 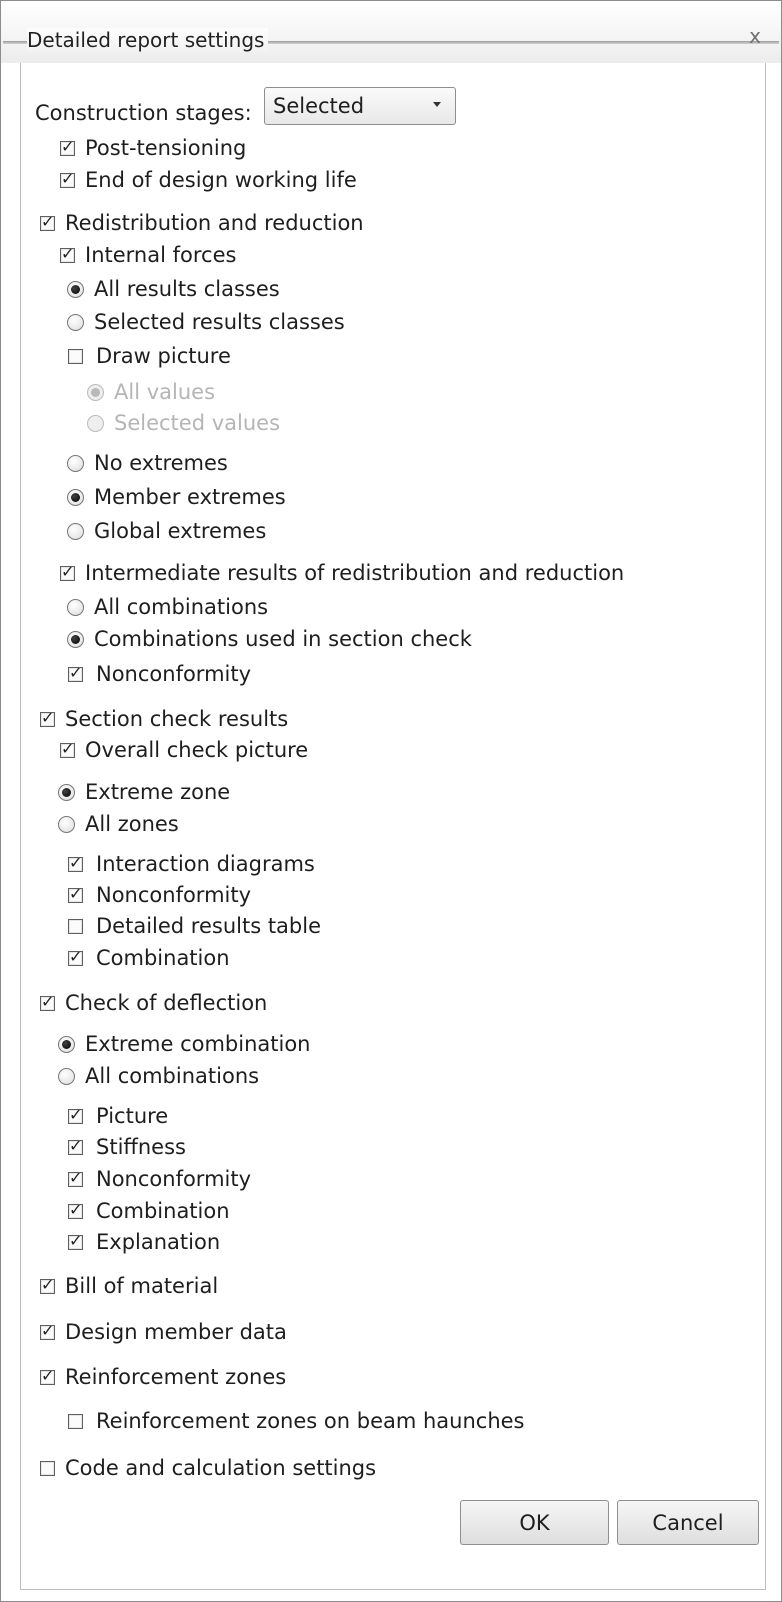 What do you see at coordinates (296, 1421) in the screenshot?
I see `haunches-checkbox: Reinforcement zones on beam haunches` at bounding box center [296, 1421].